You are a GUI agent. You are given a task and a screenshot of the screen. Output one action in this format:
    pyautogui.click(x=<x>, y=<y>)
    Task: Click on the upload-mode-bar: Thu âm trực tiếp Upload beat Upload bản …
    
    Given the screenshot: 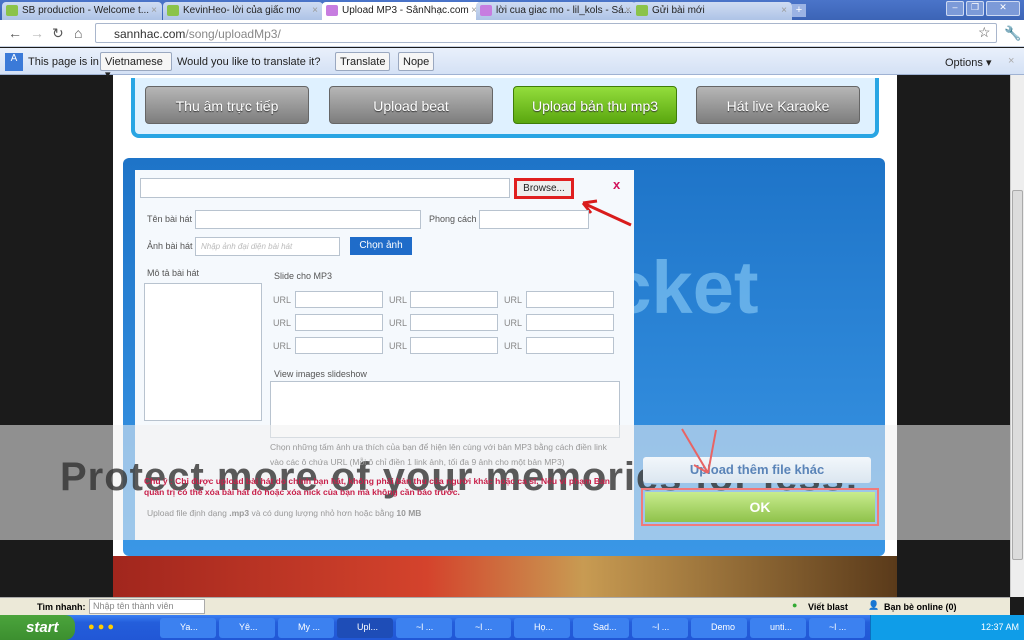 What is the action you would take?
    pyautogui.click(x=505, y=108)
    